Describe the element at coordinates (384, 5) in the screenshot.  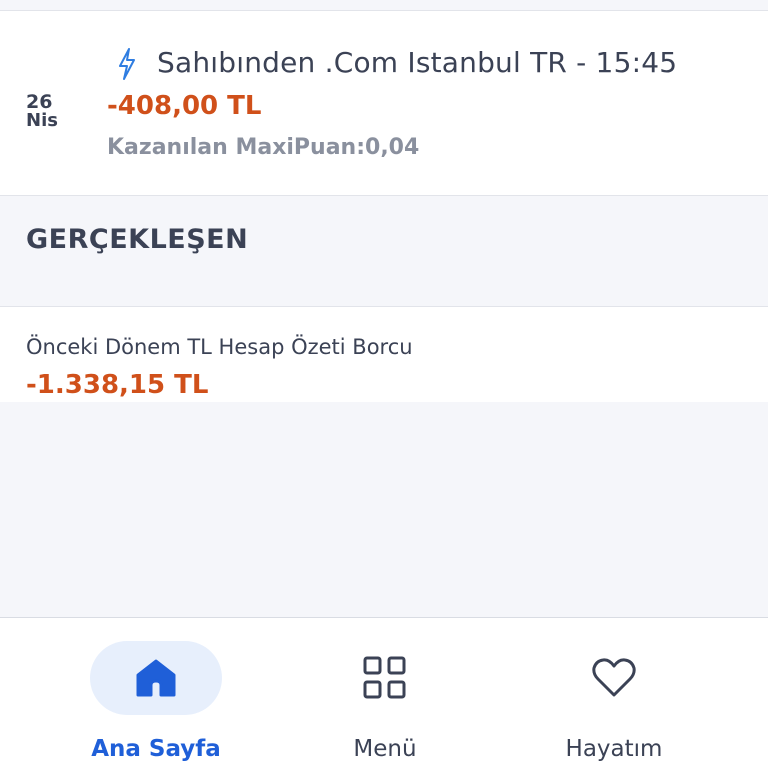
I see `top-divider` at that location.